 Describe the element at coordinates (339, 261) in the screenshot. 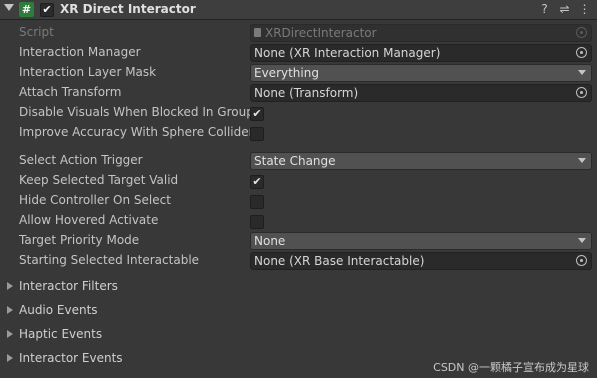

I see `starting-selected-interactable-value: None (XR Base Interactable)` at that location.